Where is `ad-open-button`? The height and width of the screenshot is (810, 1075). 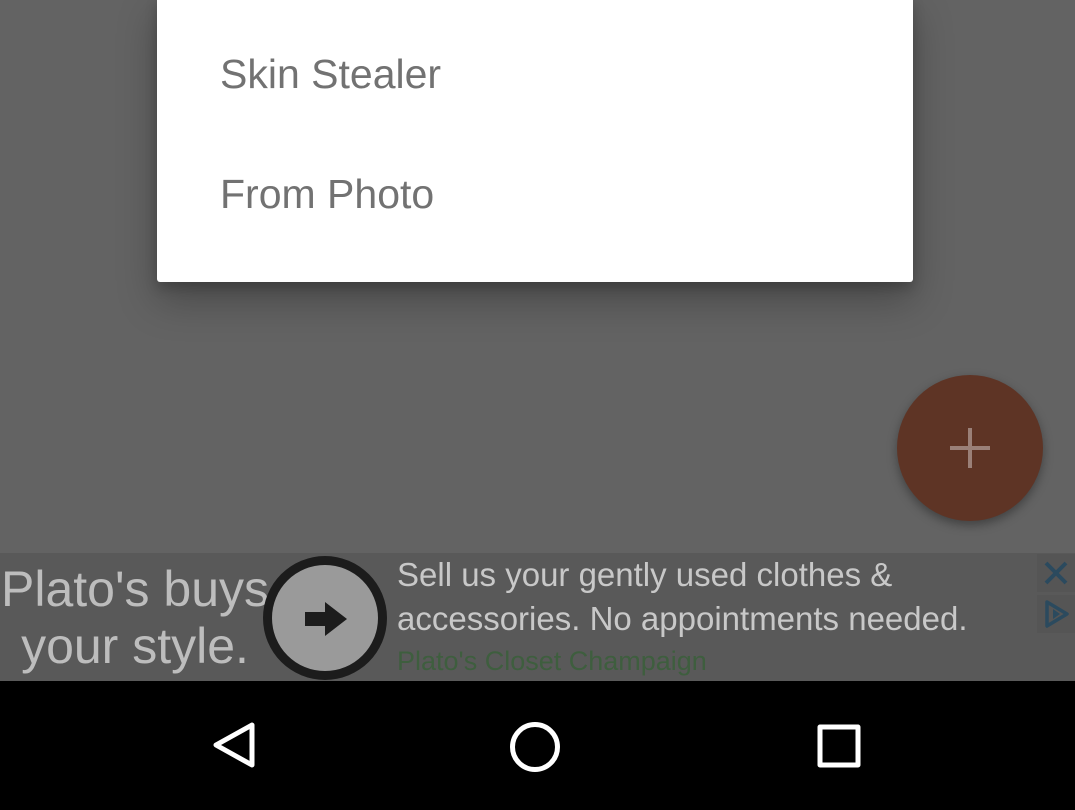 ad-open-button is located at coordinates (325, 618).